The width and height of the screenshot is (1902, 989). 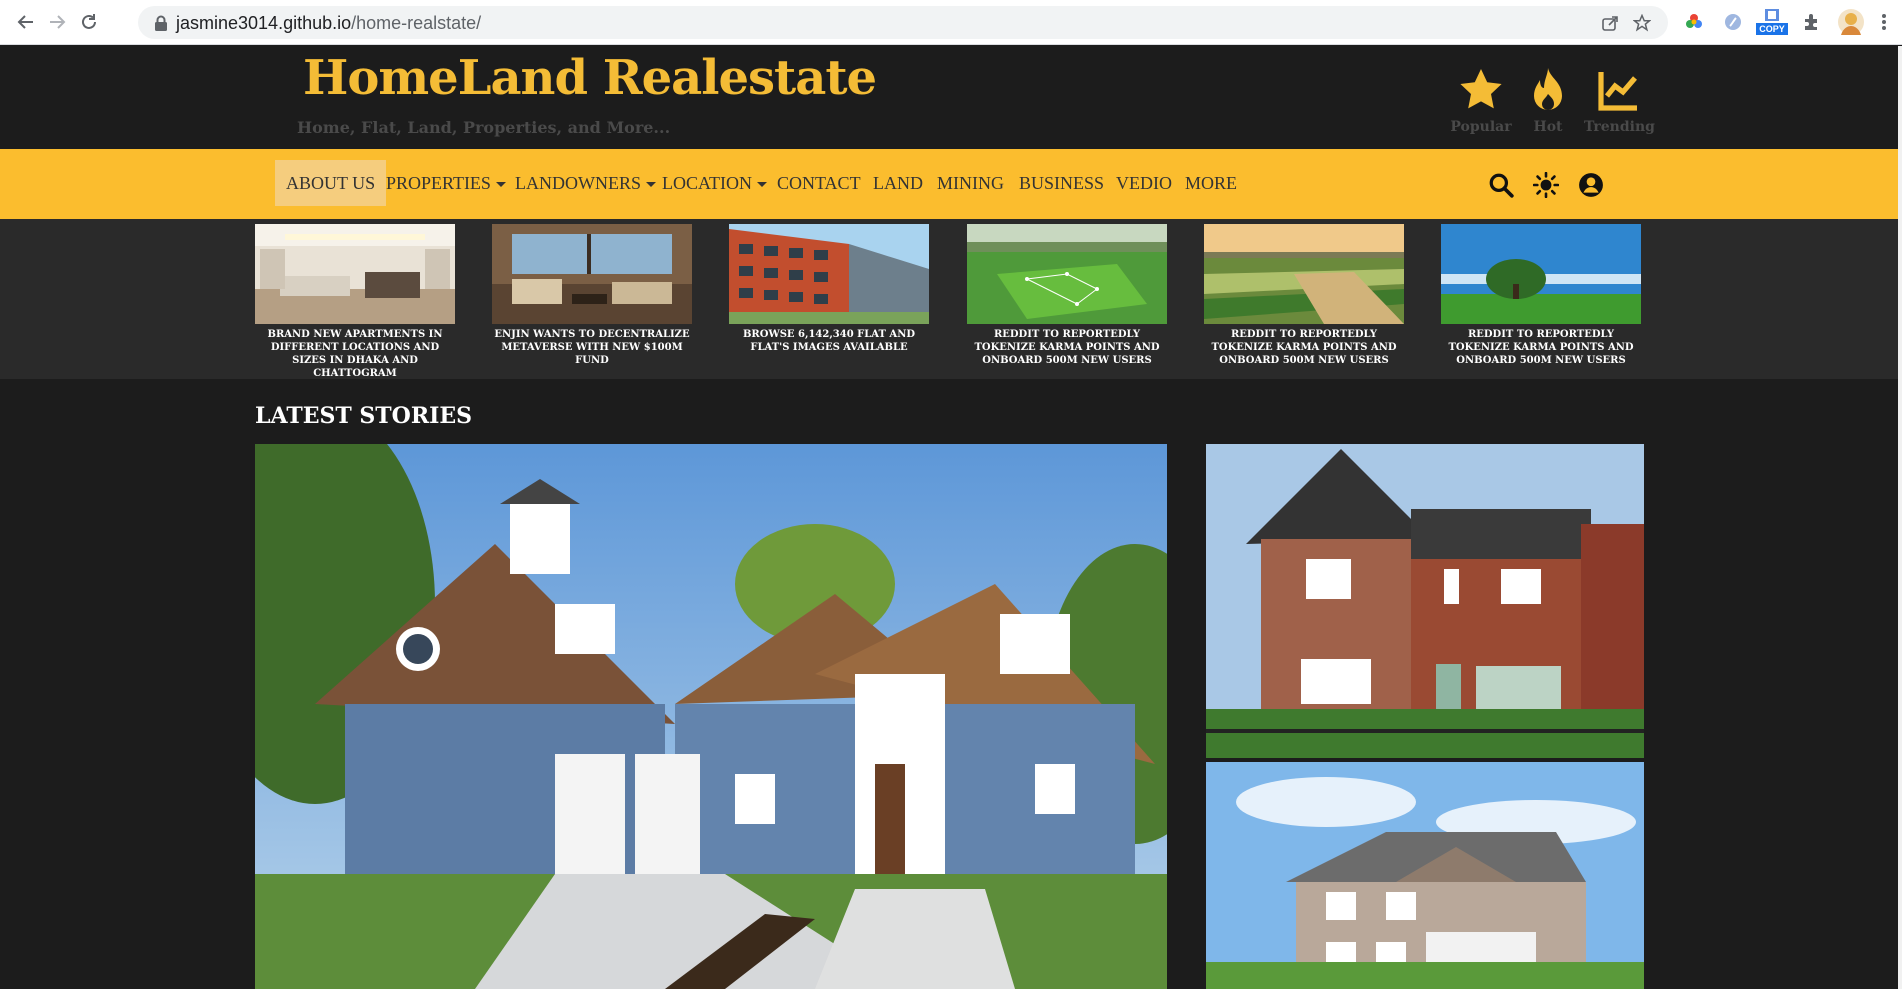 I want to click on copy-extension-icon: COPY, so click(x=1772, y=22).